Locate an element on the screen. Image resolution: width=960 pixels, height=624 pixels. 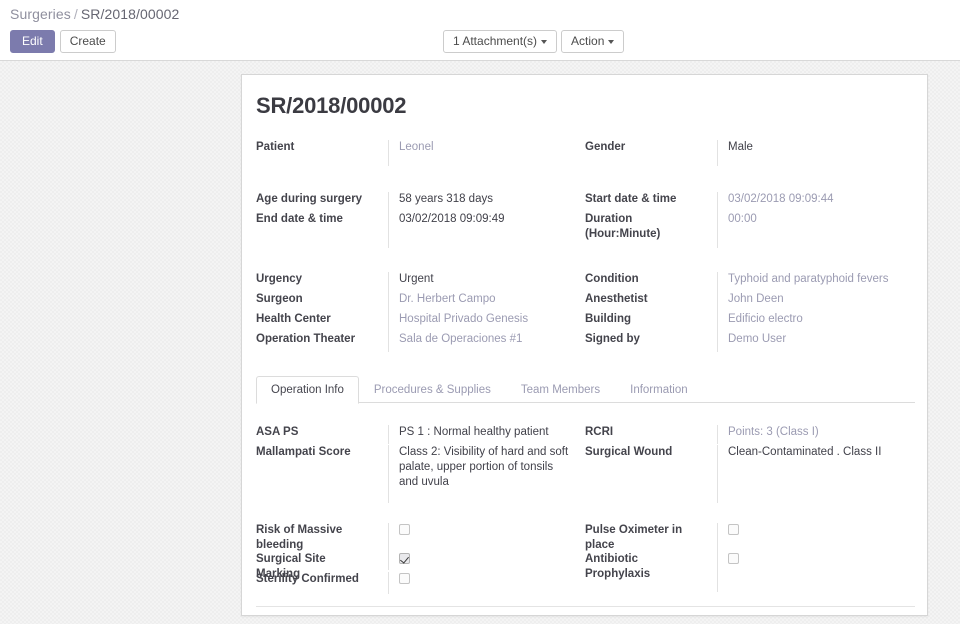
field-surgeon: Surgeon Dr. Herbert Campo is located at coordinates (418, 302).